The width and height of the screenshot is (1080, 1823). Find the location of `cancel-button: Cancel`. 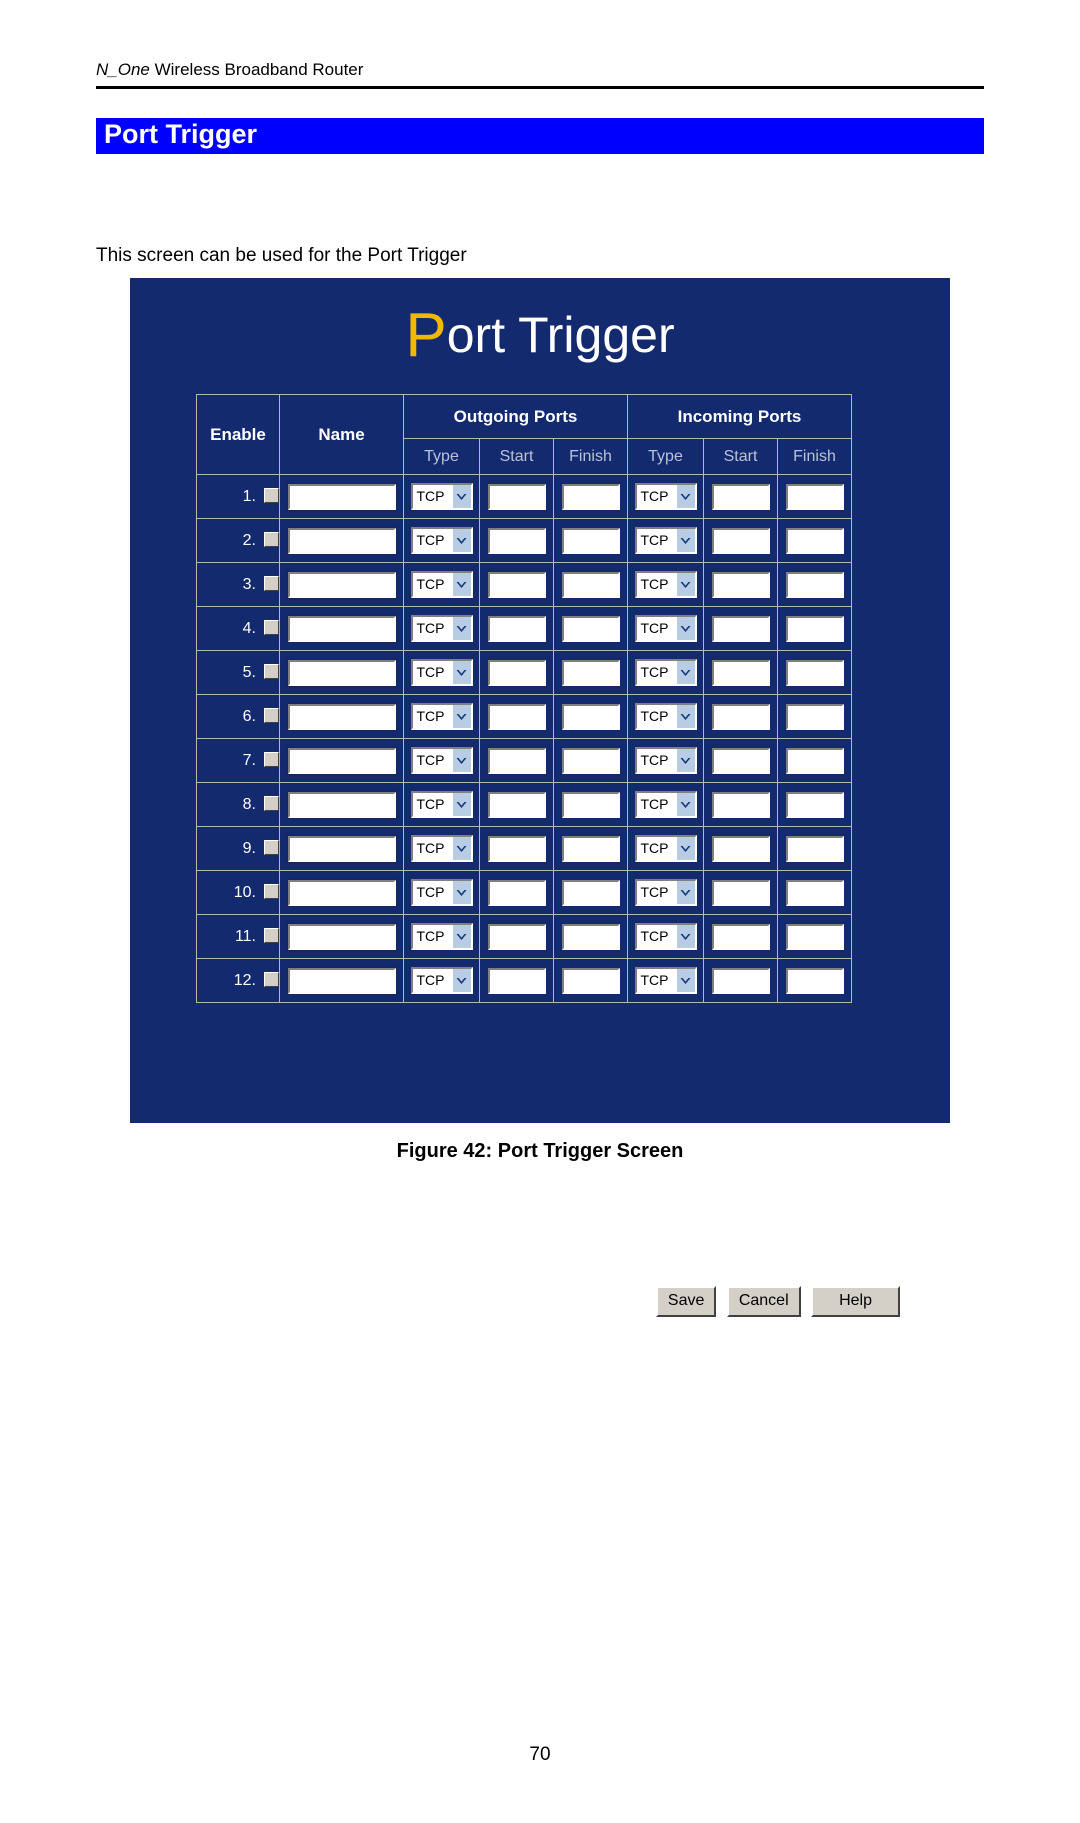

cancel-button: Cancel is located at coordinates (763, 1301).